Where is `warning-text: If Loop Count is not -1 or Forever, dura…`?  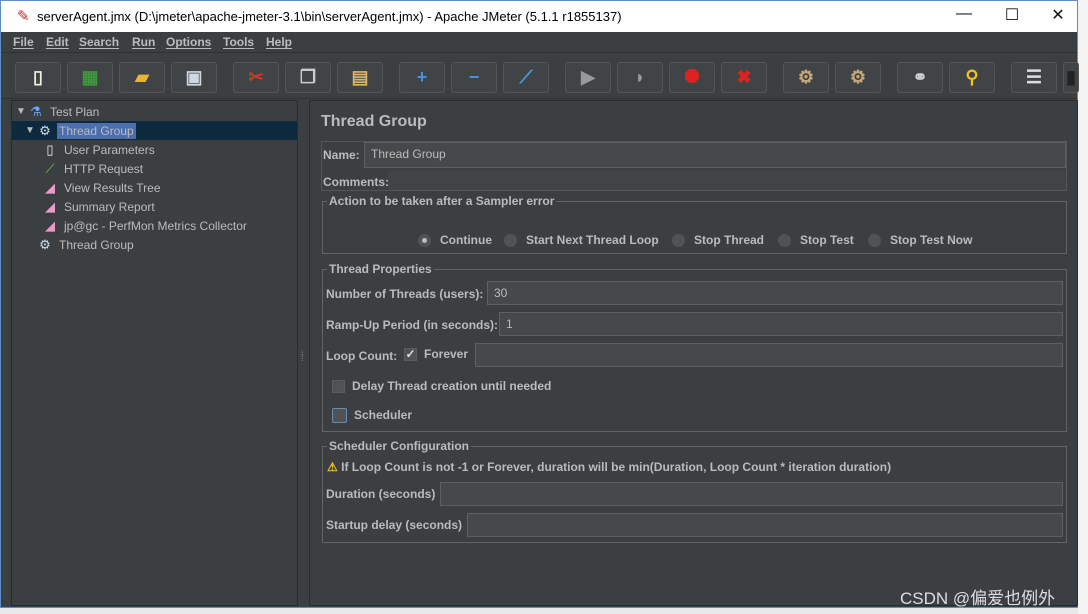 warning-text: If Loop Count is not -1 or Forever, dura… is located at coordinates (616, 467).